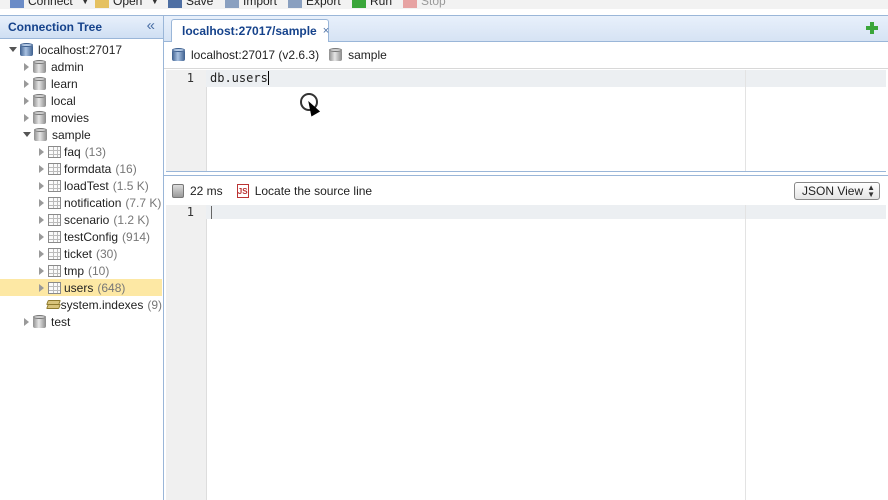 The image size is (888, 500). Describe the element at coordinates (367, 55) in the screenshot. I see `database-name: sample` at that location.